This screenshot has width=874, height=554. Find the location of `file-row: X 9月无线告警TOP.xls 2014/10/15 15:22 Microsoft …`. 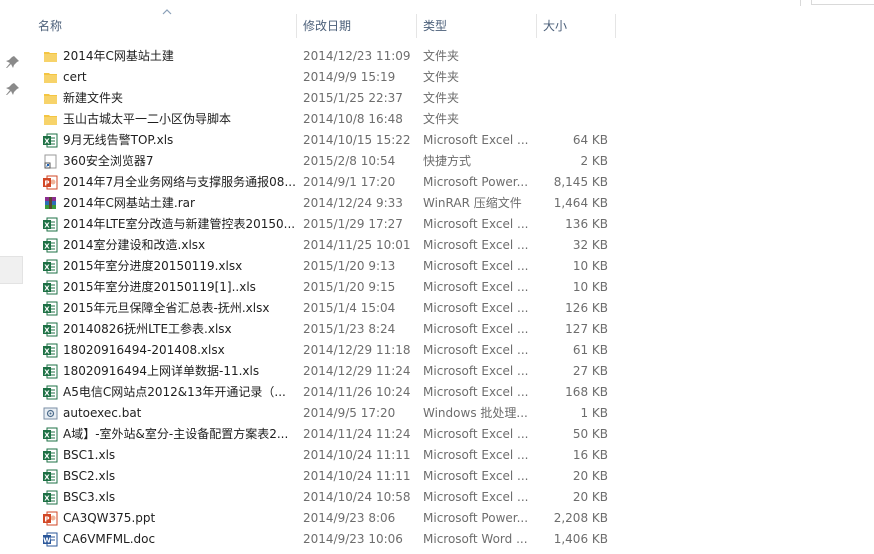

file-row: X 9月无线告警TOP.xls 2014/10/15 15:22 Microsoft … is located at coordinates (330, 140).